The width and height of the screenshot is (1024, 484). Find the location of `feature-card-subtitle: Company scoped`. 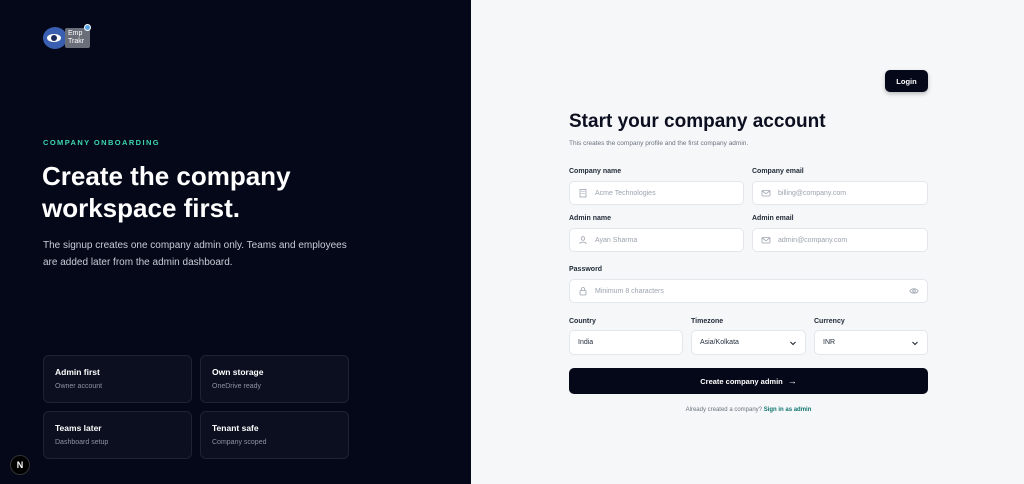

feature-card-subtitle: Company scoped is located at coordinates (239, 442).